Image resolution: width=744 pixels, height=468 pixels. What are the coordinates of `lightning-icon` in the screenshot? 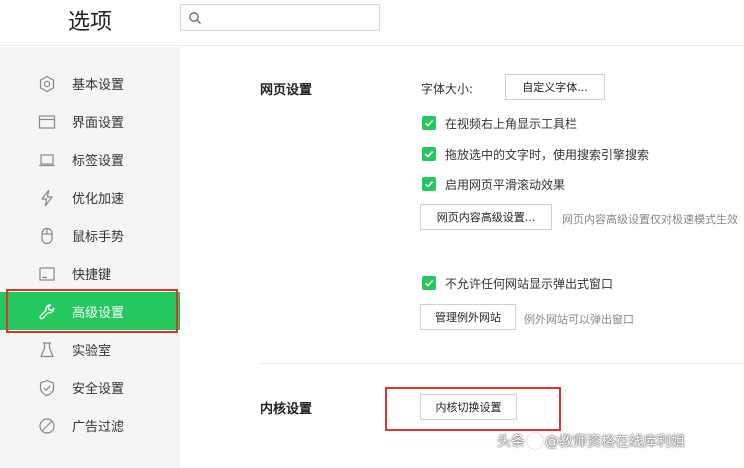 It's located at (47, 198).